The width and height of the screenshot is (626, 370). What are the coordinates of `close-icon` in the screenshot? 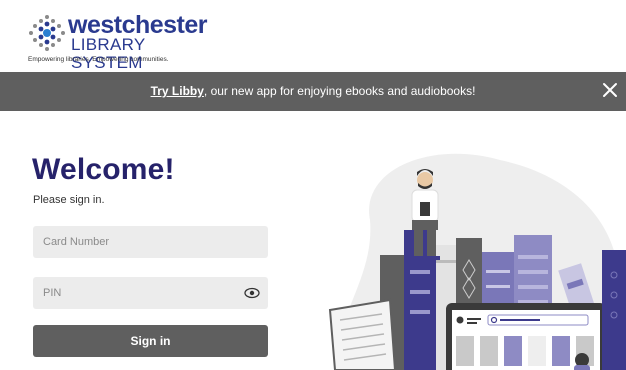 It's located at (610, 90).